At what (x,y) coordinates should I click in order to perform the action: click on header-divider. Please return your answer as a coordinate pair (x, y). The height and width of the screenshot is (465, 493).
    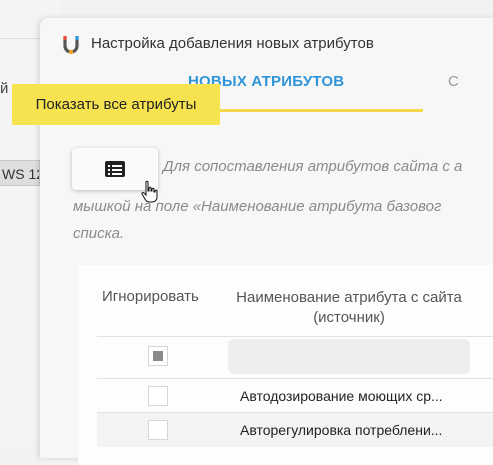
    Looking at the image, I should click on (295, 336).